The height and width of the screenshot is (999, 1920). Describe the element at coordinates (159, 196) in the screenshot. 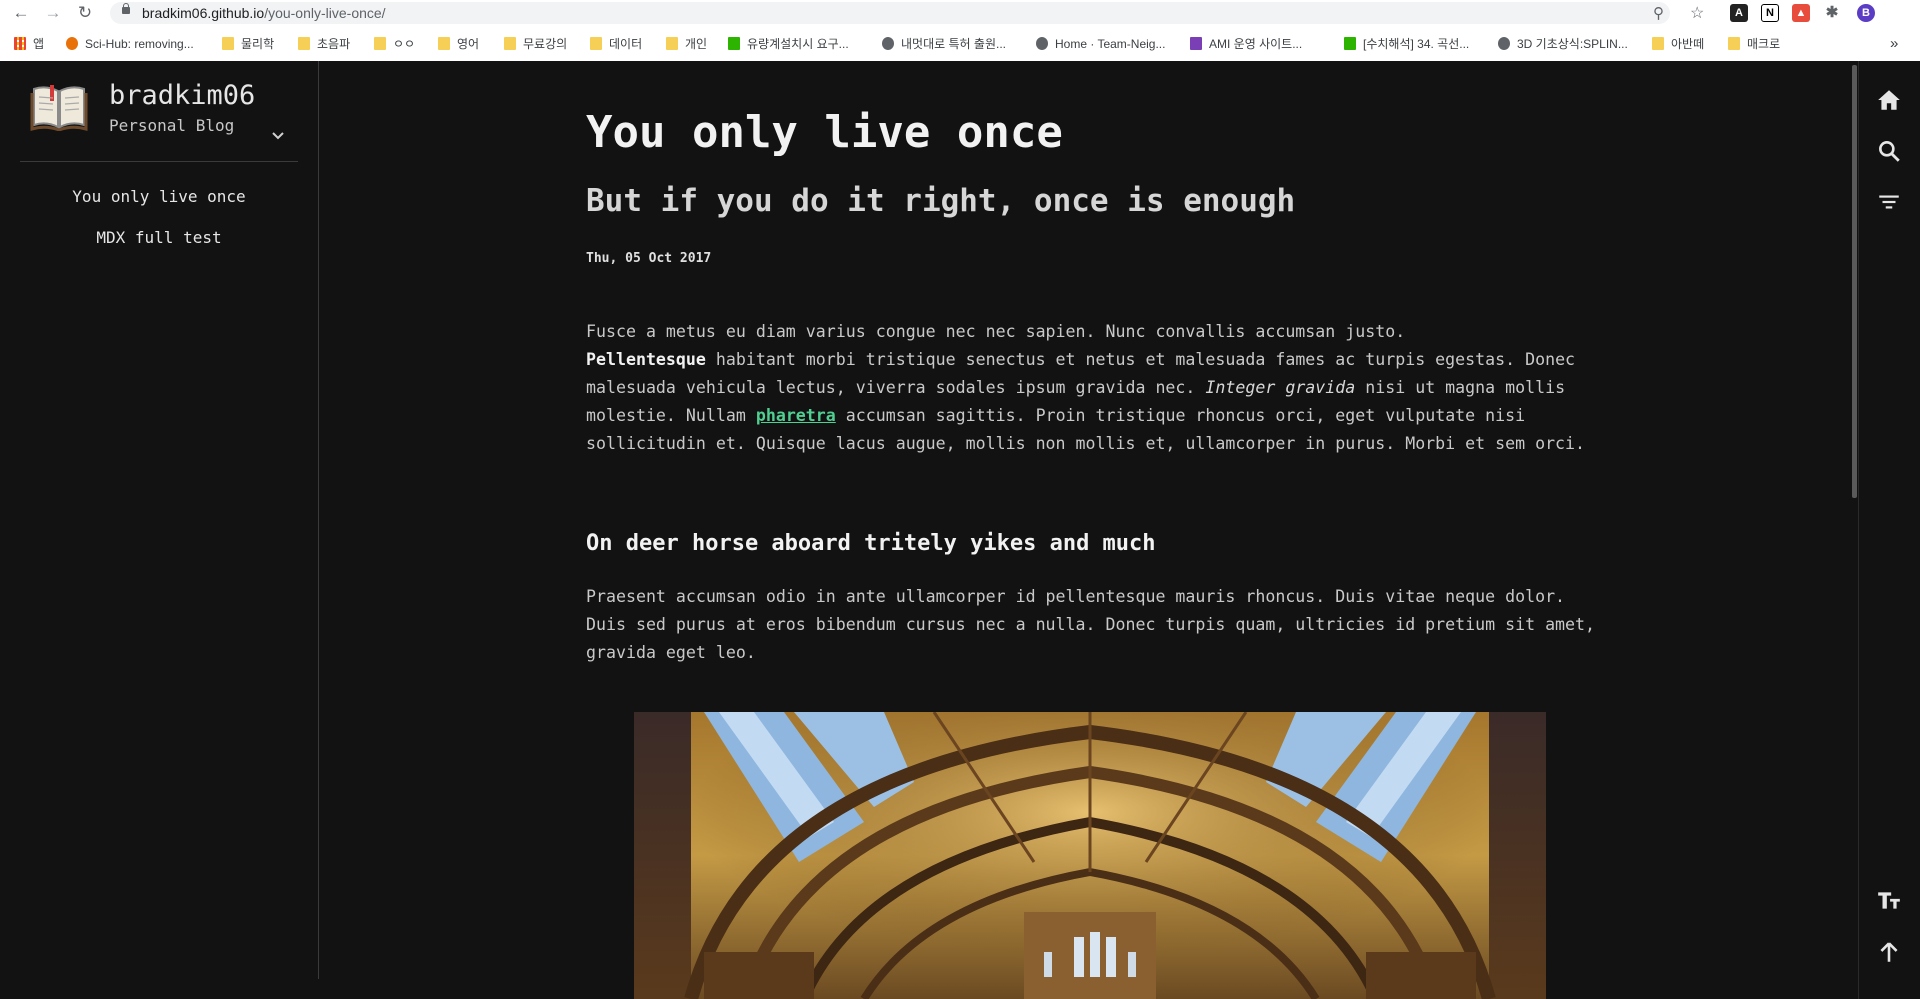

I see `sidebar-item-you-only-live-once: You only live once` at that location.